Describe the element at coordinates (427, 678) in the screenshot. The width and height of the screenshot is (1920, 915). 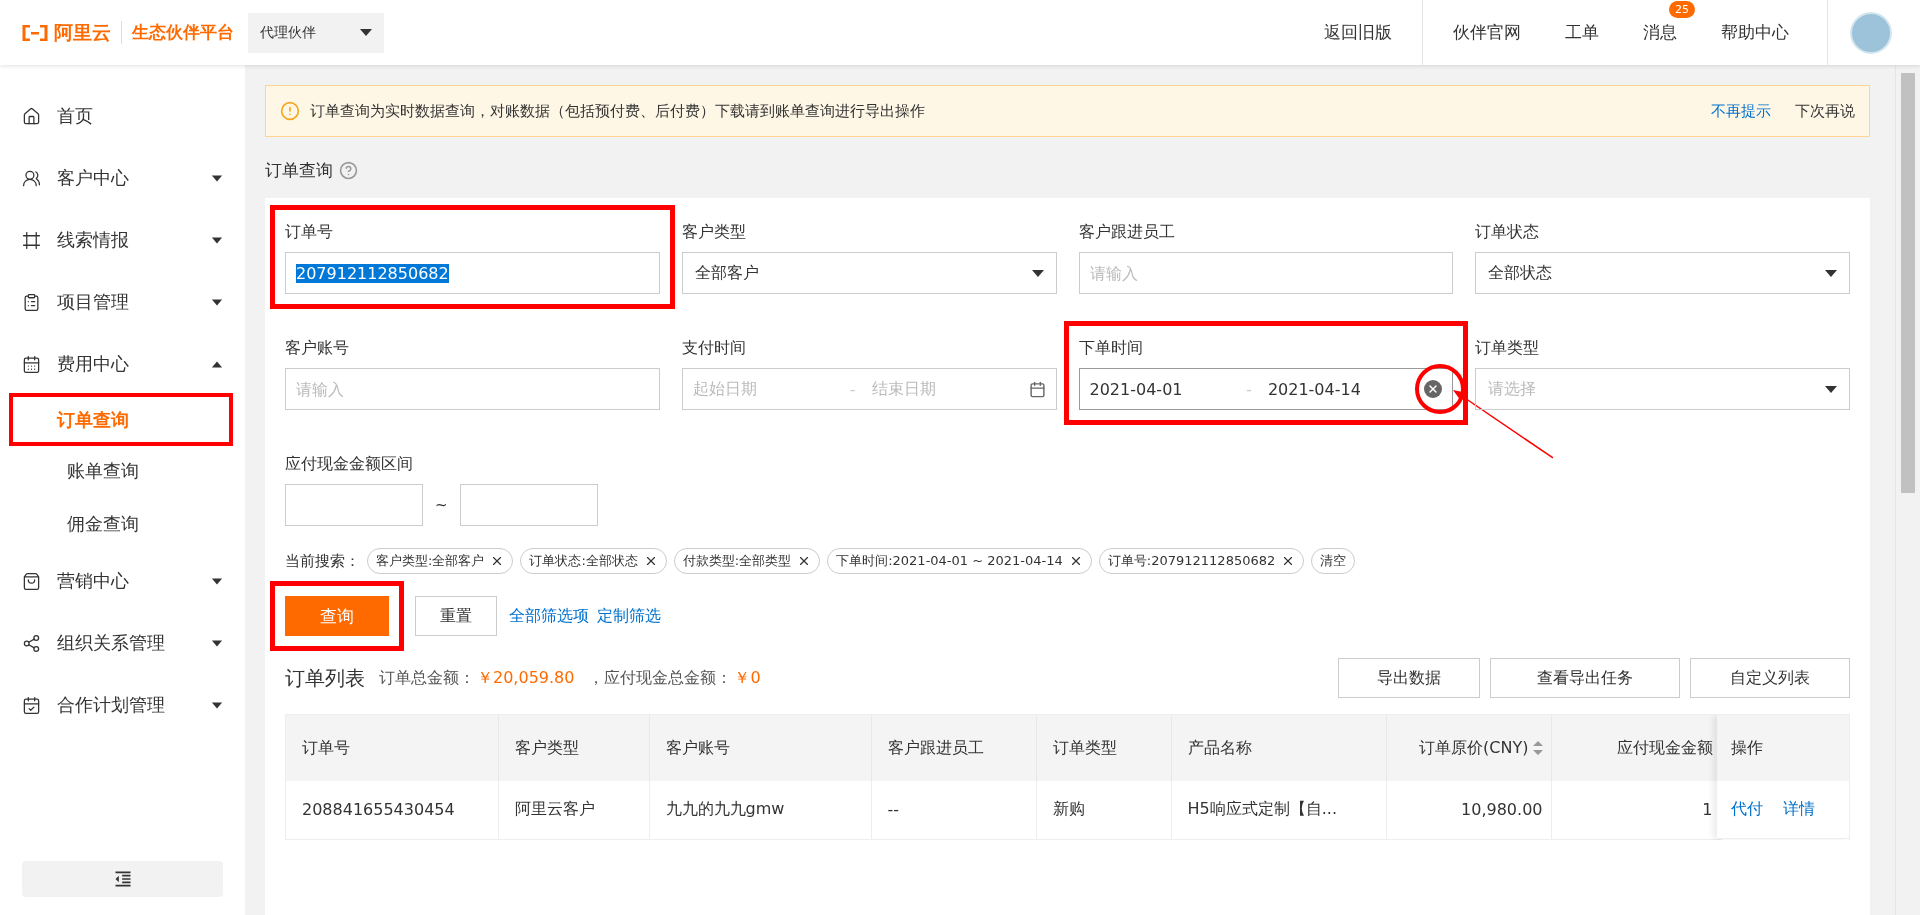
I see `summary-label: 订单总金额：` at that location.